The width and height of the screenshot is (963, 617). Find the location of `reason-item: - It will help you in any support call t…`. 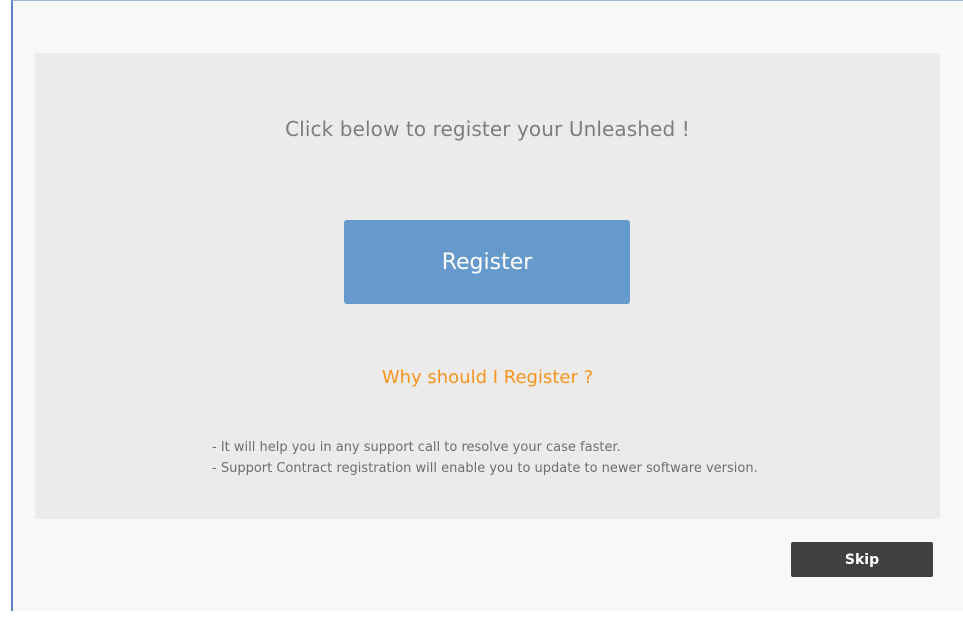

reason-item: - It will help you in any support call t… is located at coordinates (416, 447).